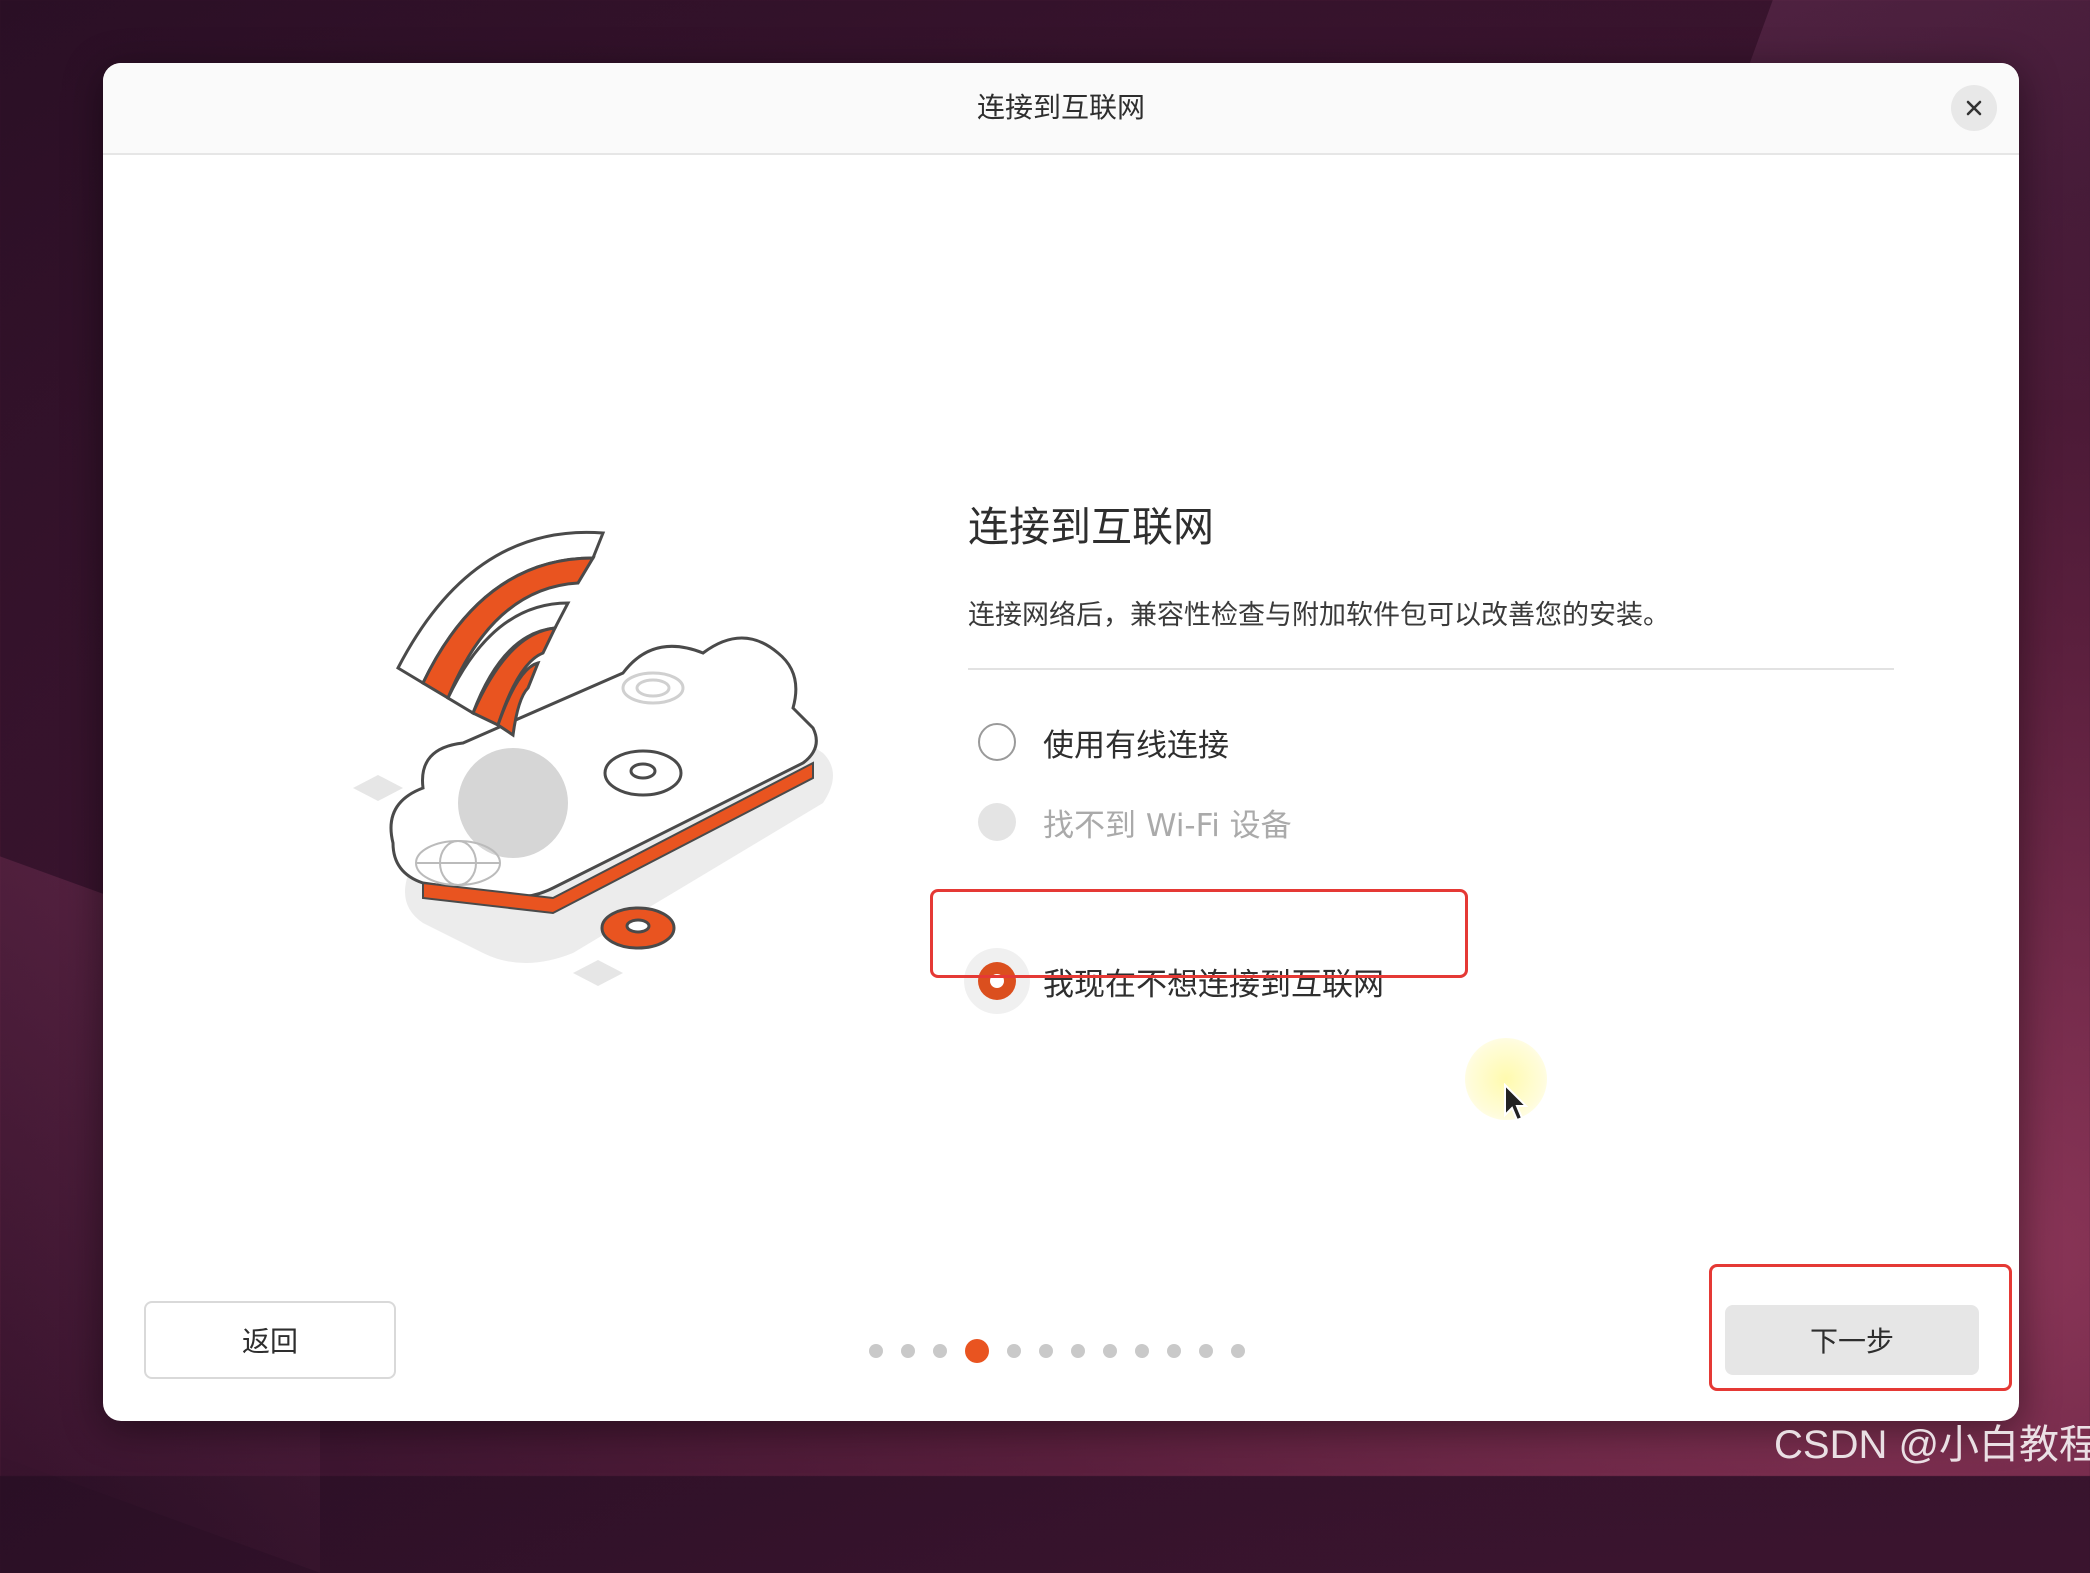  What do you see at coordinates (1066, 1351) in the screenshot?
I see `progress-dots` at bounding box center [1066, 1351].